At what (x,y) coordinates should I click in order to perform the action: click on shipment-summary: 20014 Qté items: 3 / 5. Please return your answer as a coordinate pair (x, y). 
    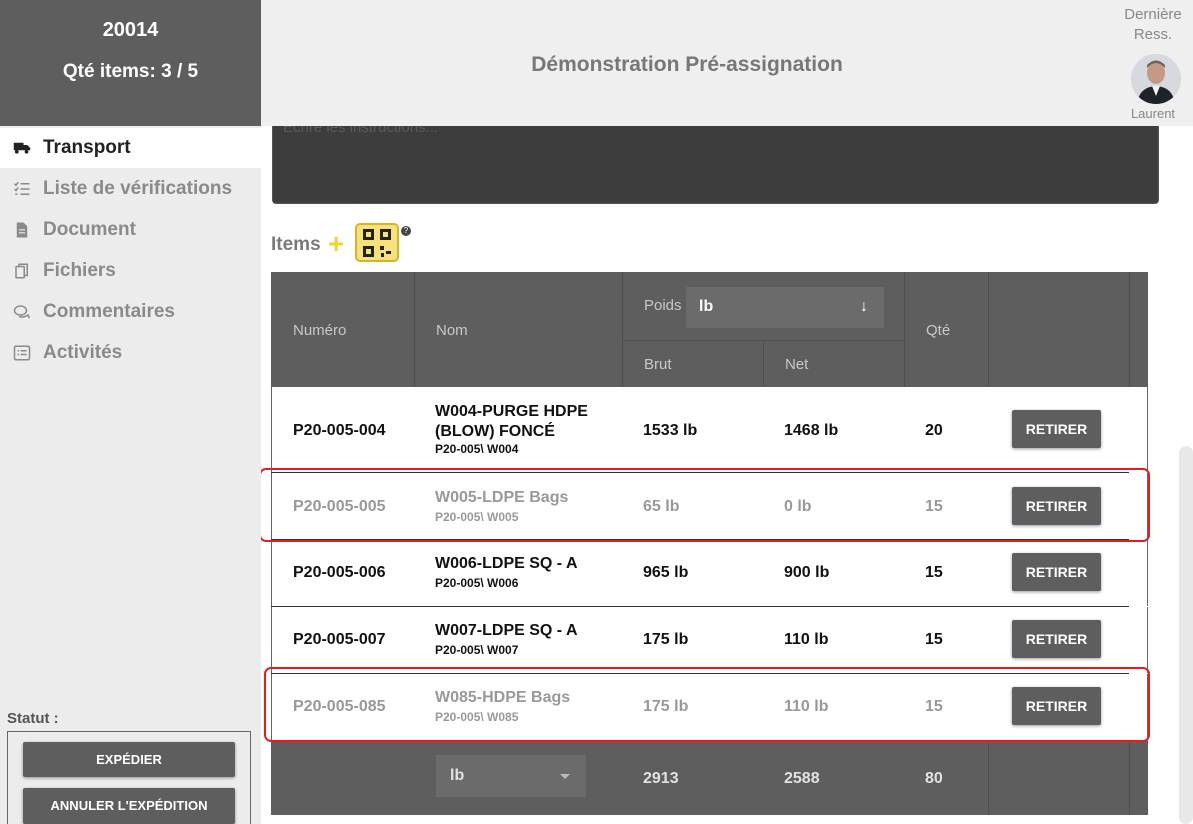
    Looking at the image, I should click on (130, 63).